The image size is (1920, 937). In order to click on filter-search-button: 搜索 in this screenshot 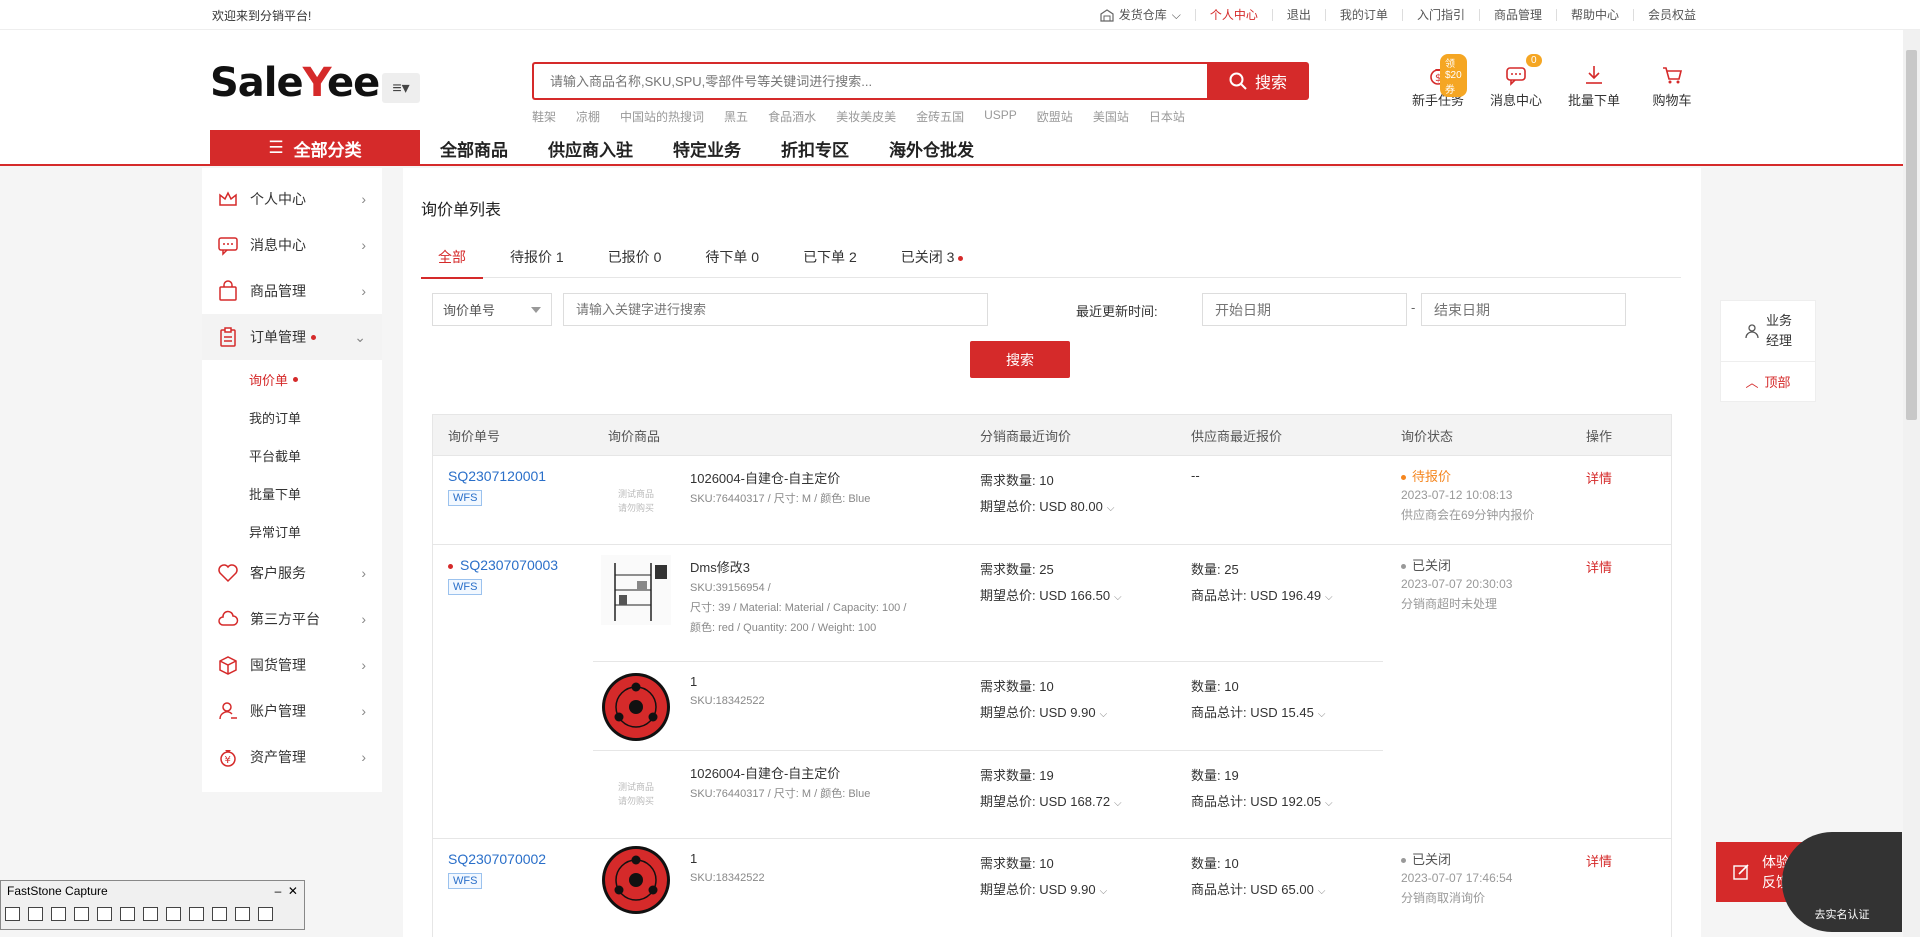, I will do `click(1020, 359)`.